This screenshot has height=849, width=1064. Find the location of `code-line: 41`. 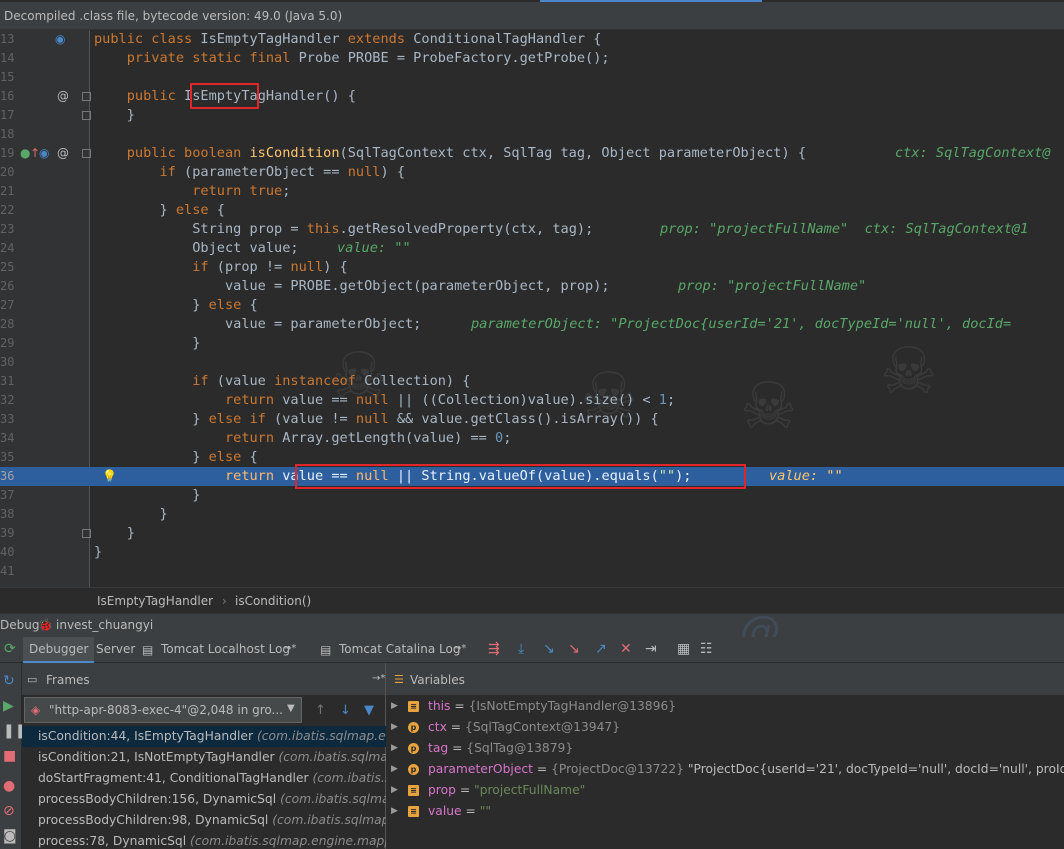

code-line: 41 is located at coordinates (532, 571).